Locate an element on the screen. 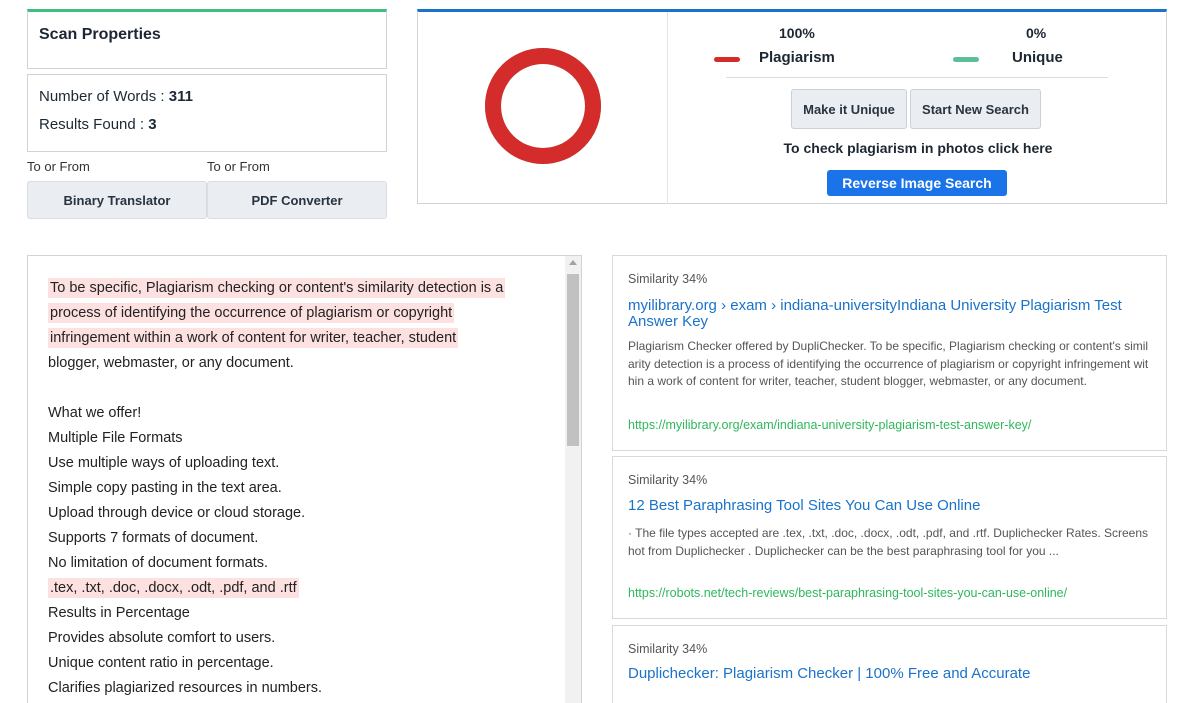 The image size is (1185, 703). donut-plagiarism-arc is located at coordinates (543, 106).